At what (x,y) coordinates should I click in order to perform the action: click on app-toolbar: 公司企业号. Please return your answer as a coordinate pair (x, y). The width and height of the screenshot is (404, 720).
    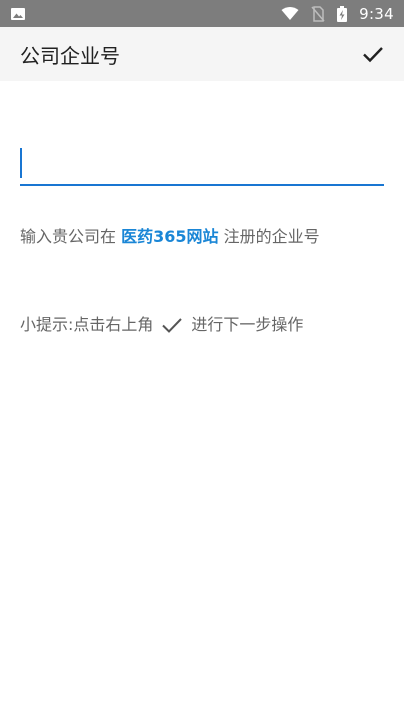
    Looking at the image, I should click on (202, 54).